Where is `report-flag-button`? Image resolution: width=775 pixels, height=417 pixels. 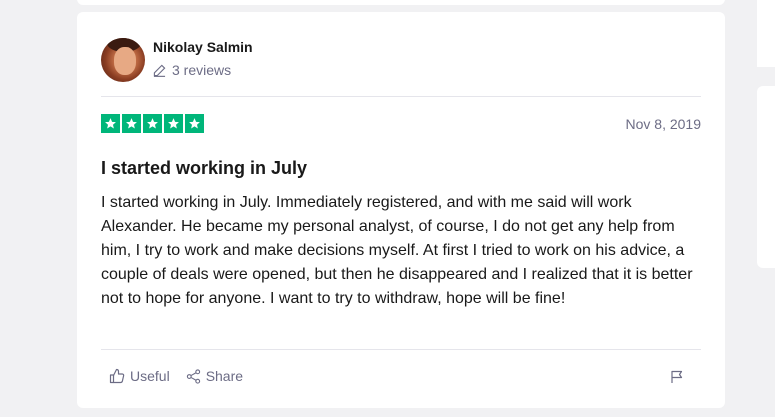
report-flag-button is located at coordinates (677, 379).